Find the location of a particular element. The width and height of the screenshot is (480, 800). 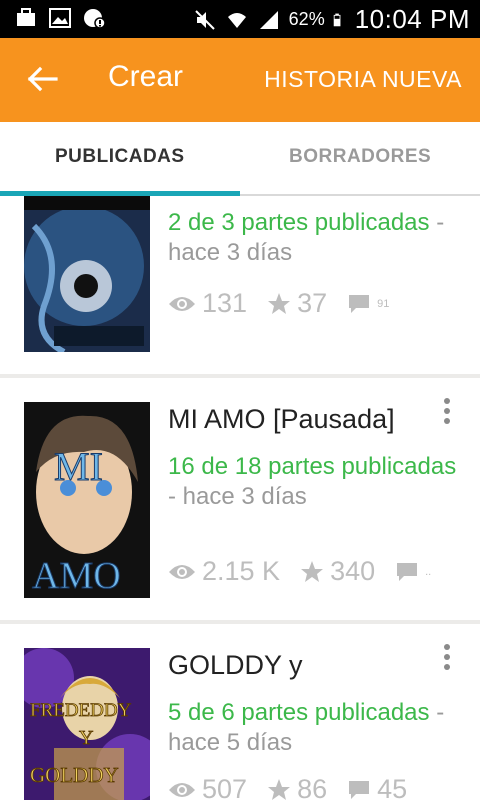

alert-notification-icon is located at coordinates (95, 19).